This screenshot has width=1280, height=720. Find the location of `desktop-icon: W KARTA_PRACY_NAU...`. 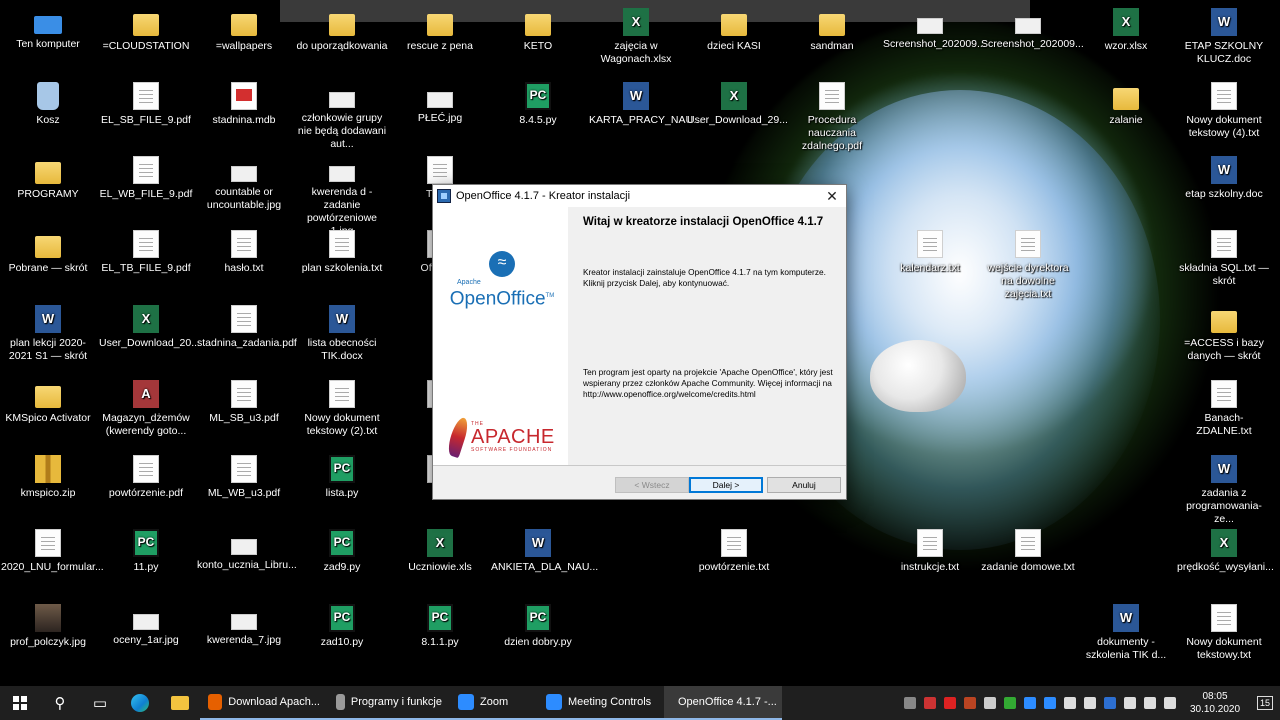

desktop-icon: W KARTA_PRACY_NAU... is located at coordinates (644, 104).